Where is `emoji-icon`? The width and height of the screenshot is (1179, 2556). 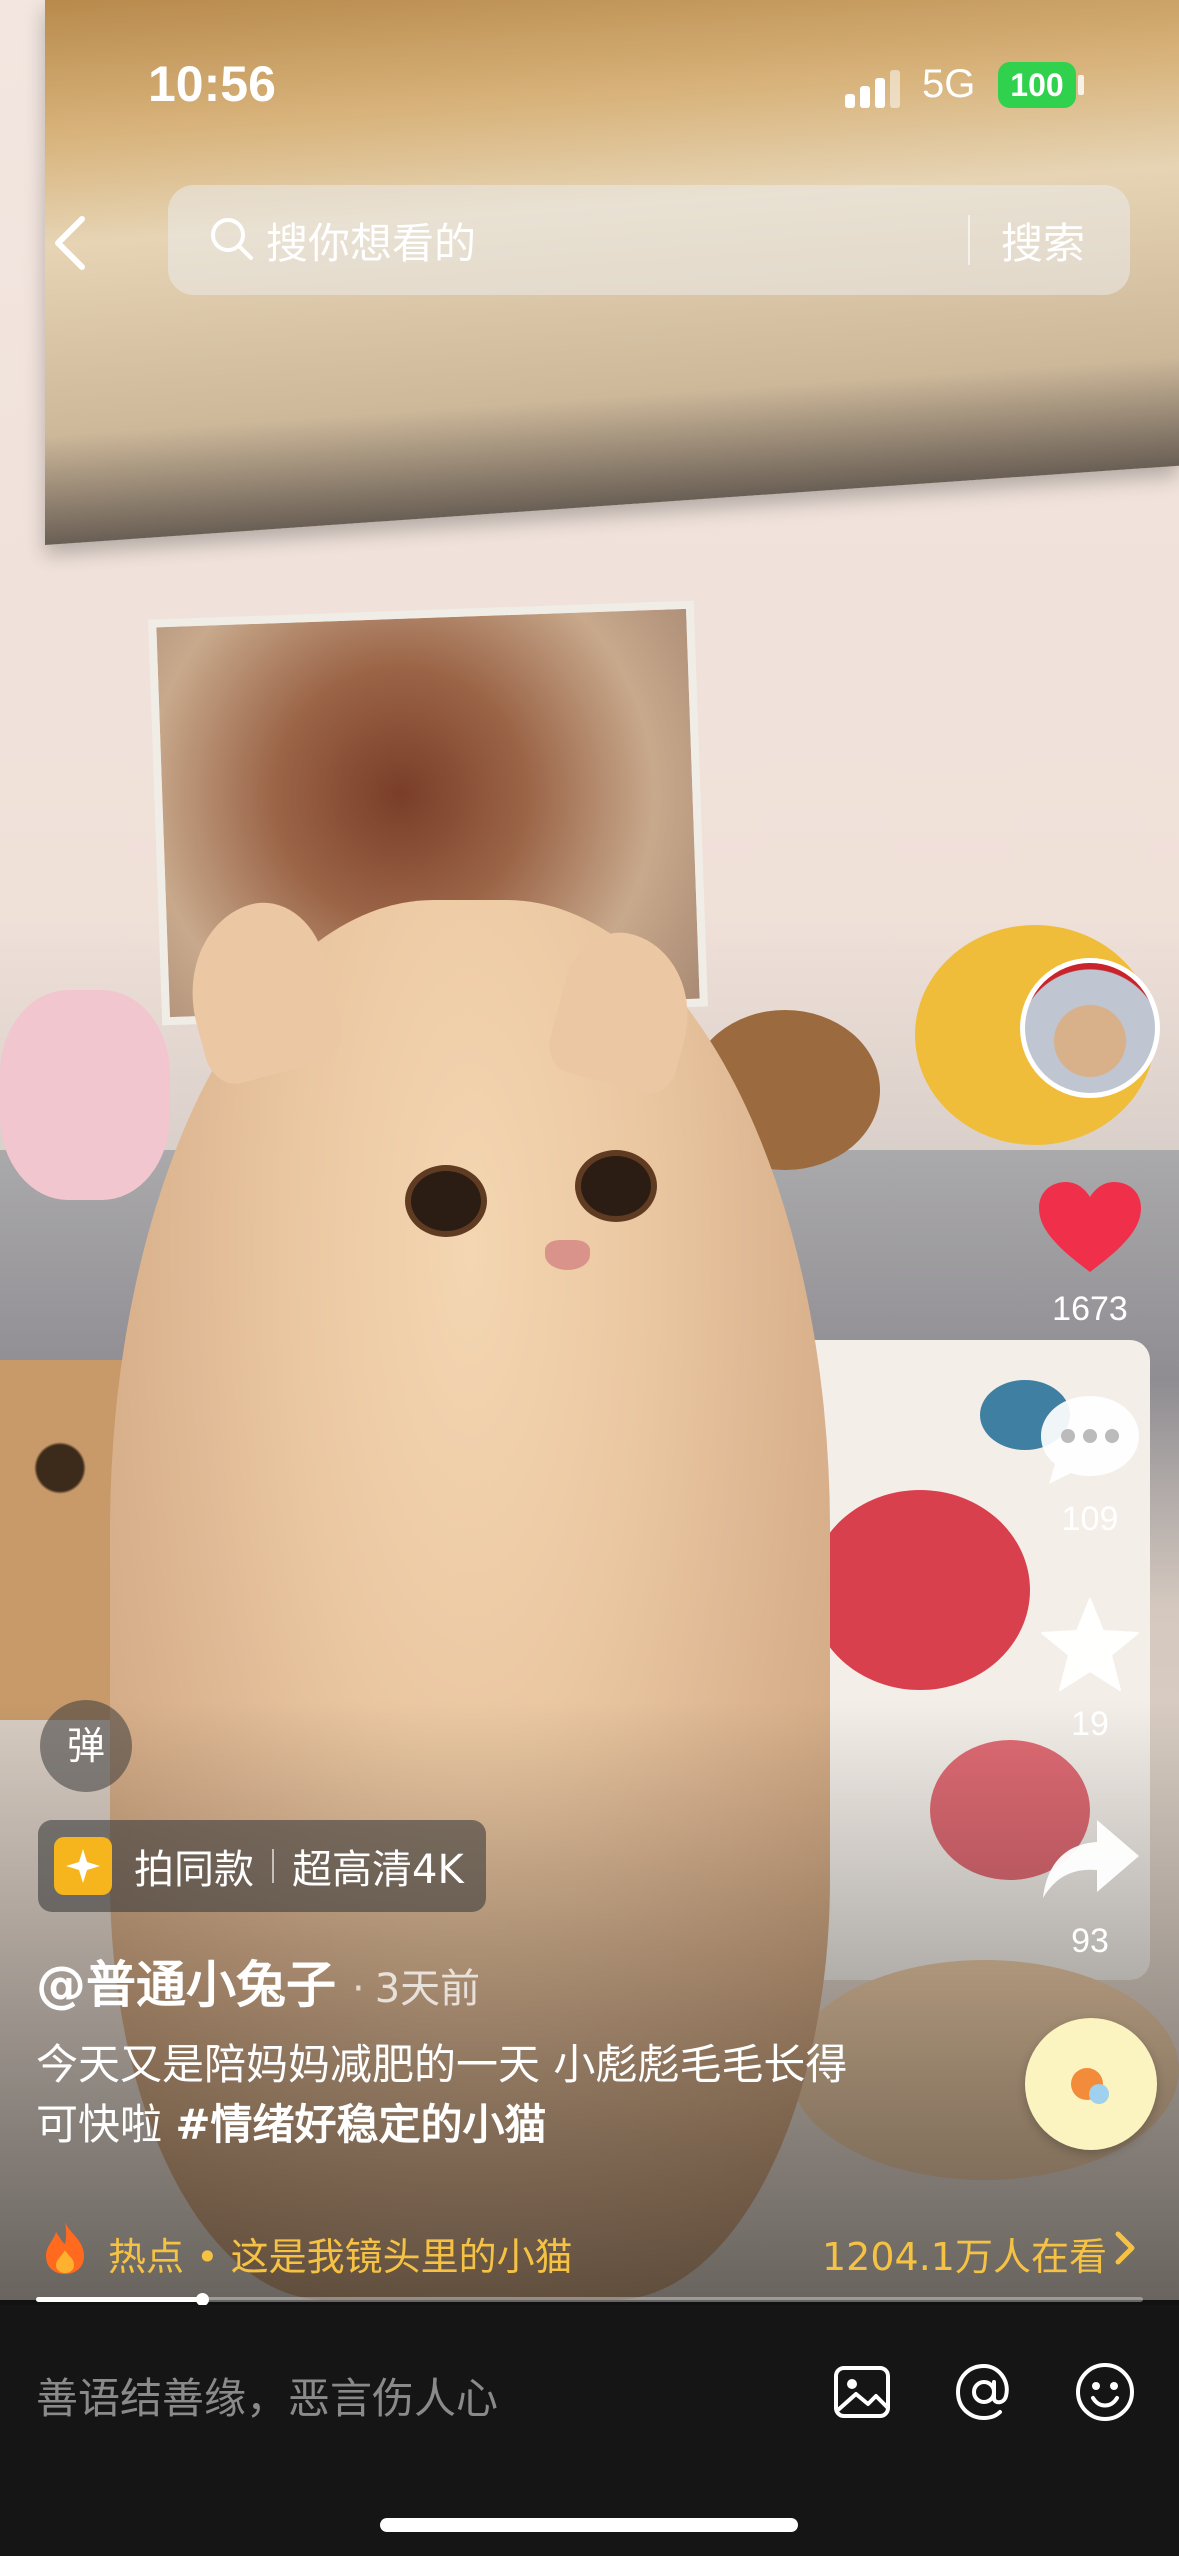 emoji-icon is located at coordinates (1105, 2392).